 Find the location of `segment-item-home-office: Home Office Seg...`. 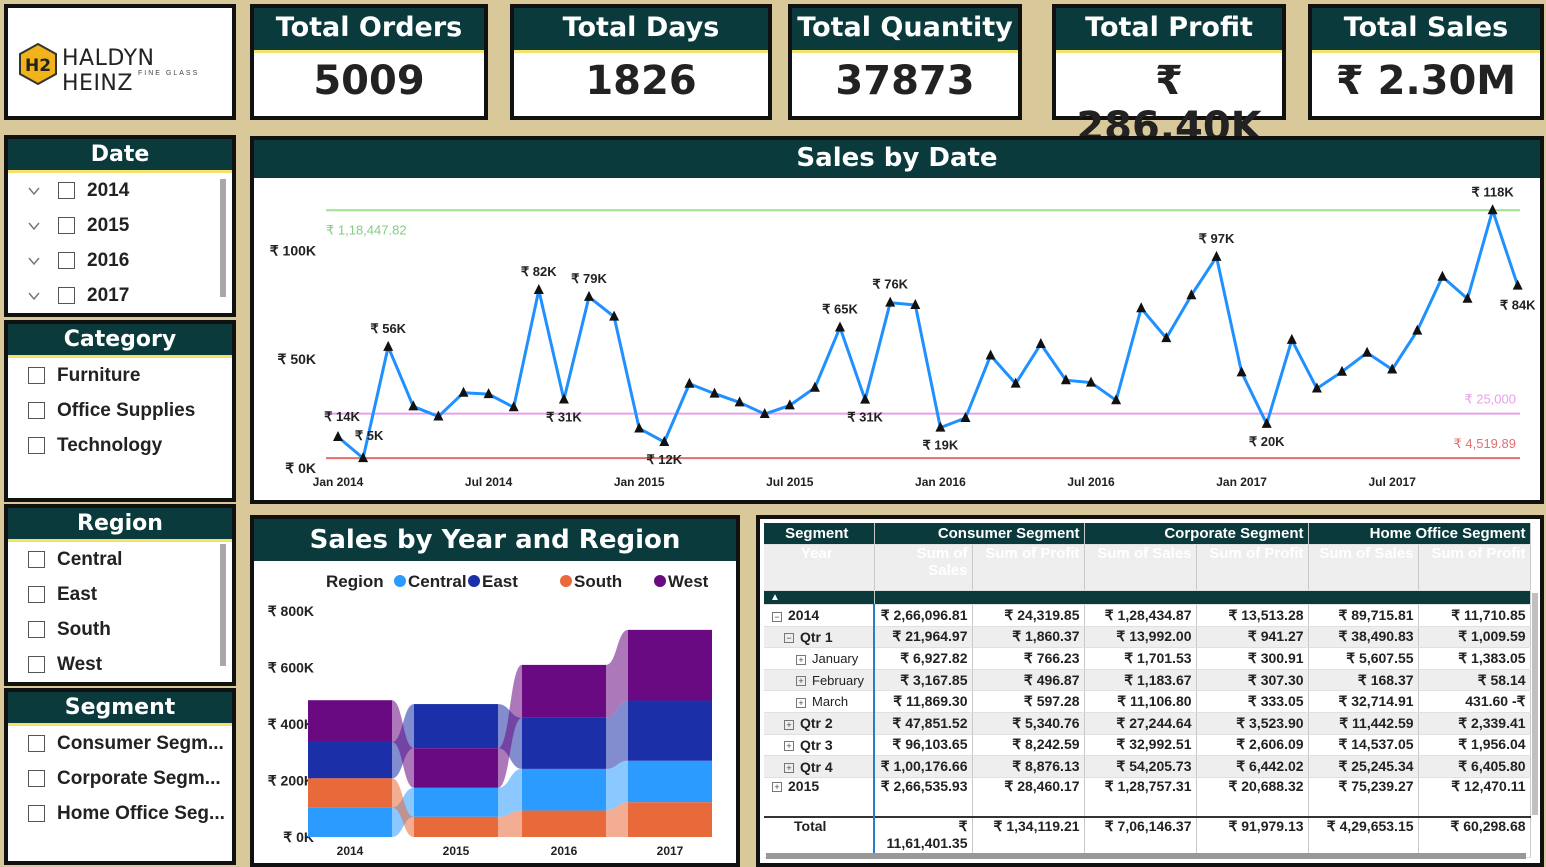

segment-item-home-office: Home Office Seg... is located at coordinates (130, 813).